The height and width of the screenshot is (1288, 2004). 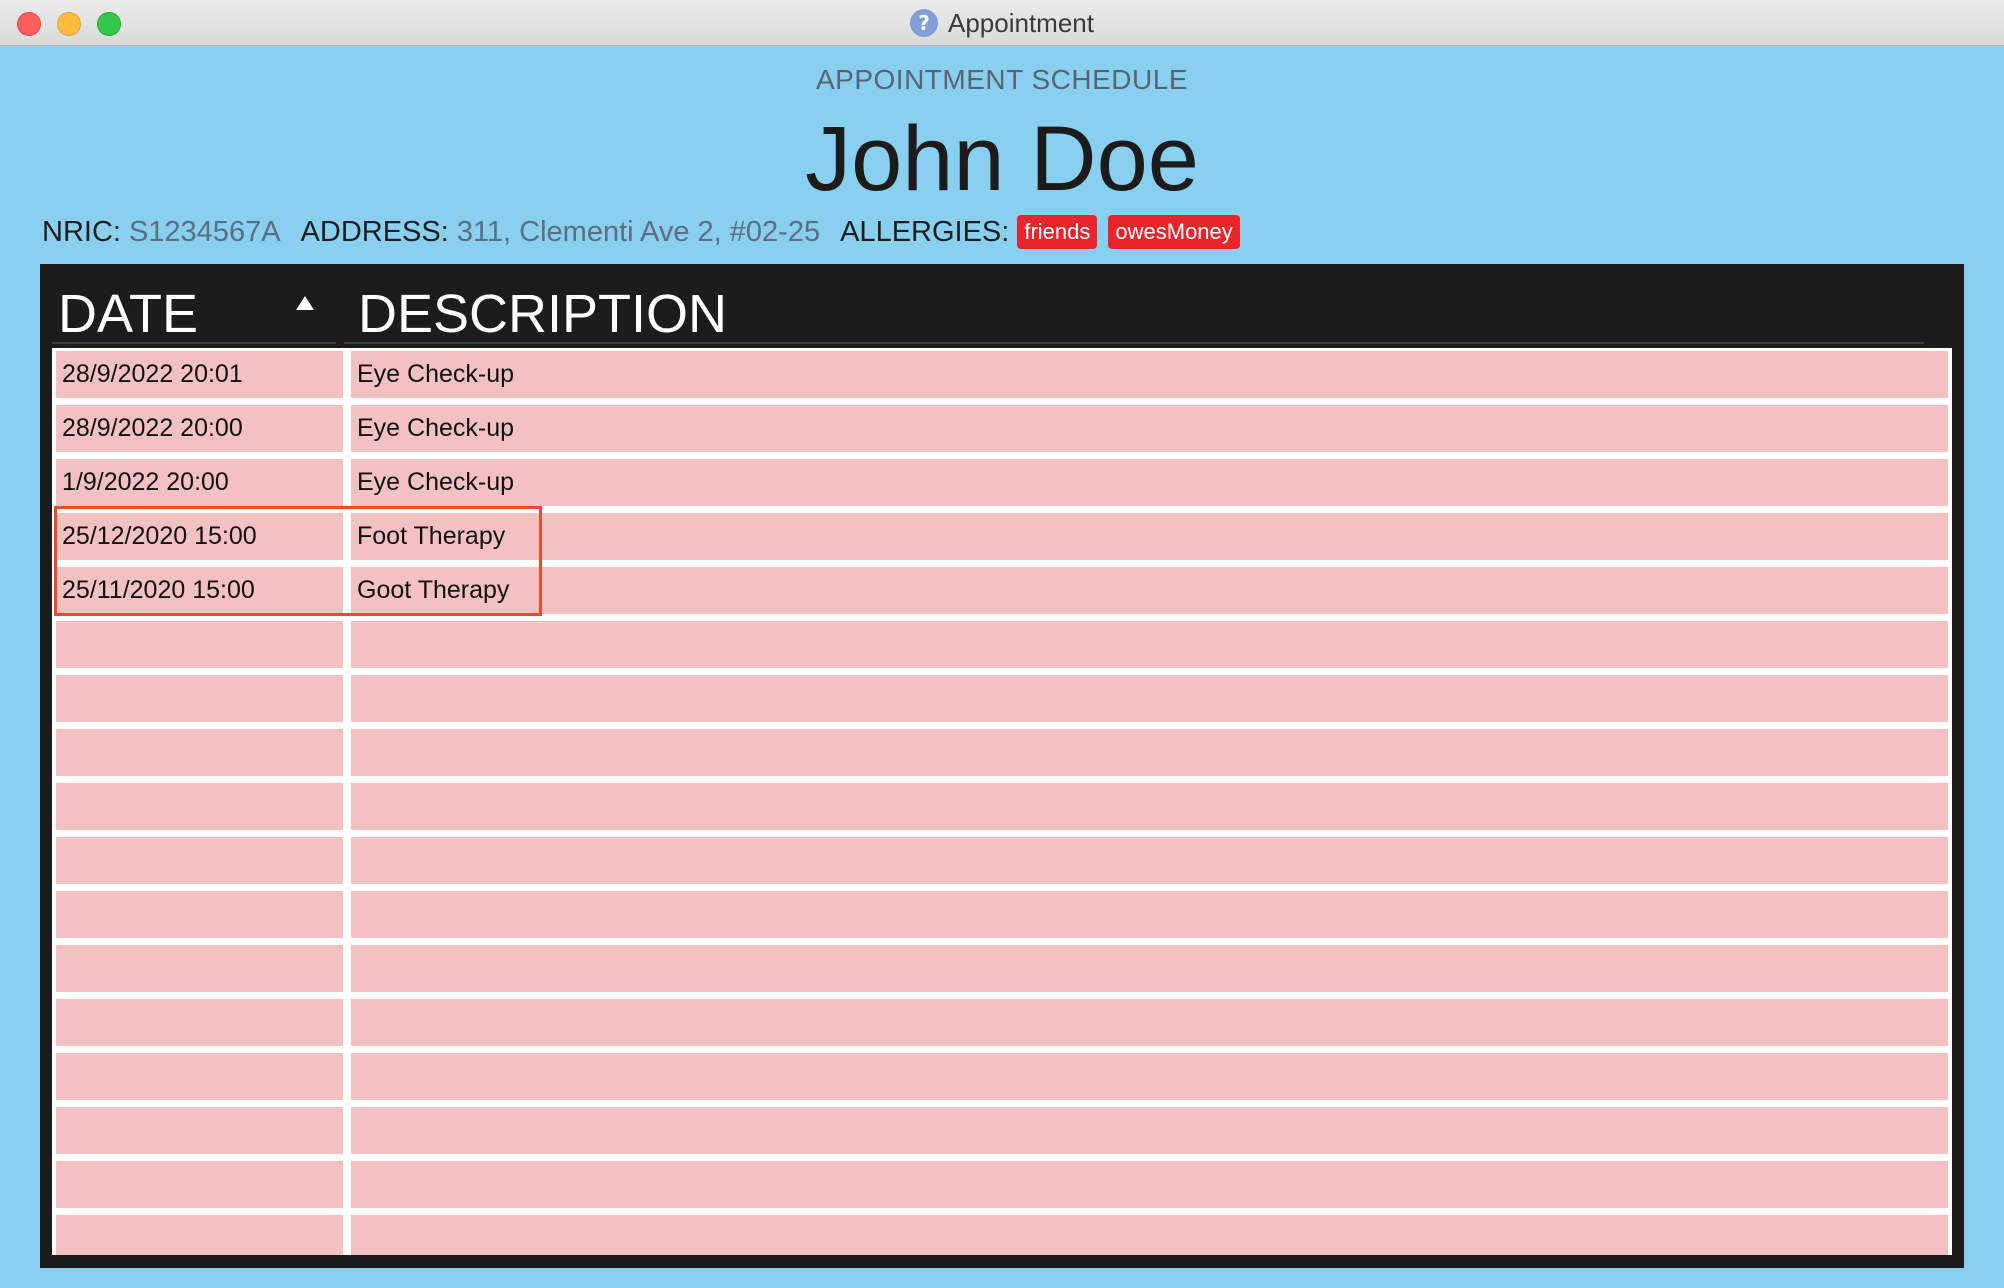 What do you see at coordinates (199, 590) in the screenshot?
I see `date-cell: 25/11/2020 15:00` at bounding box center [199, 590].